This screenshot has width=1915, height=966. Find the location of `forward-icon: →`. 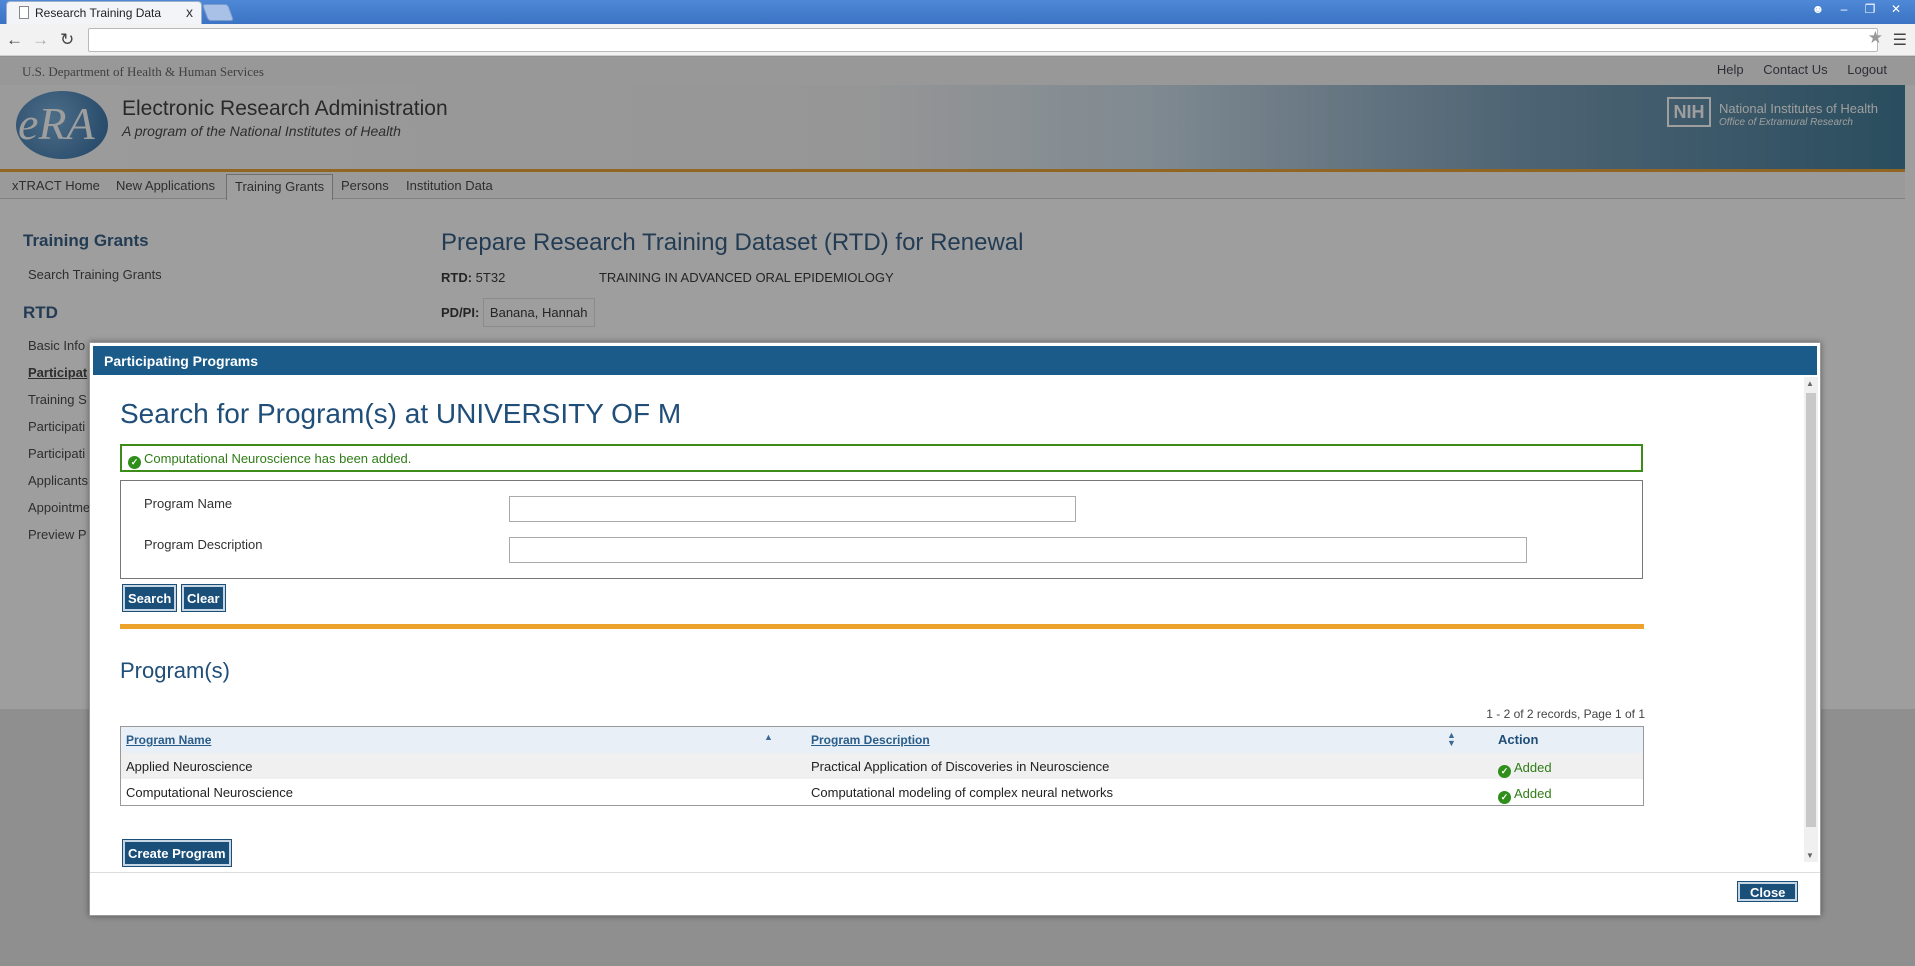

forward-icon: → is located at coordinates (40, 40).